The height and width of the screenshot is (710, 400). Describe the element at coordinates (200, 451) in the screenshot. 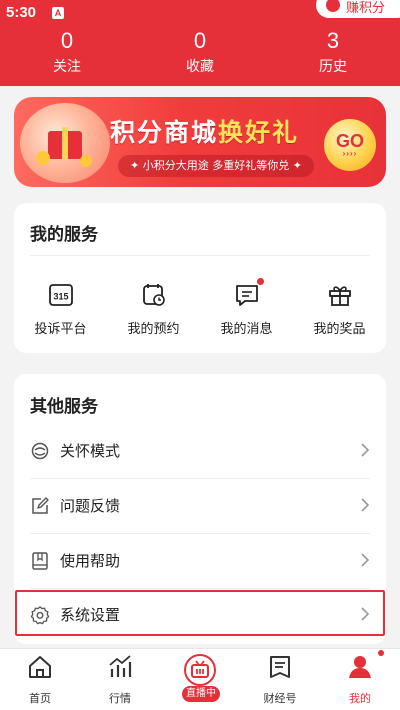

I see `row-care-mode: 关怀模式` at that location.